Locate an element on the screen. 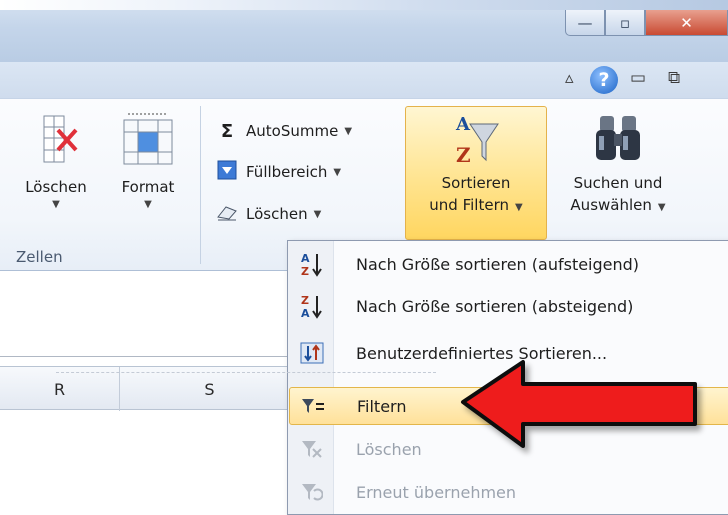  title-bar: — ▫ ✕ is located at coordinates (364, 31).